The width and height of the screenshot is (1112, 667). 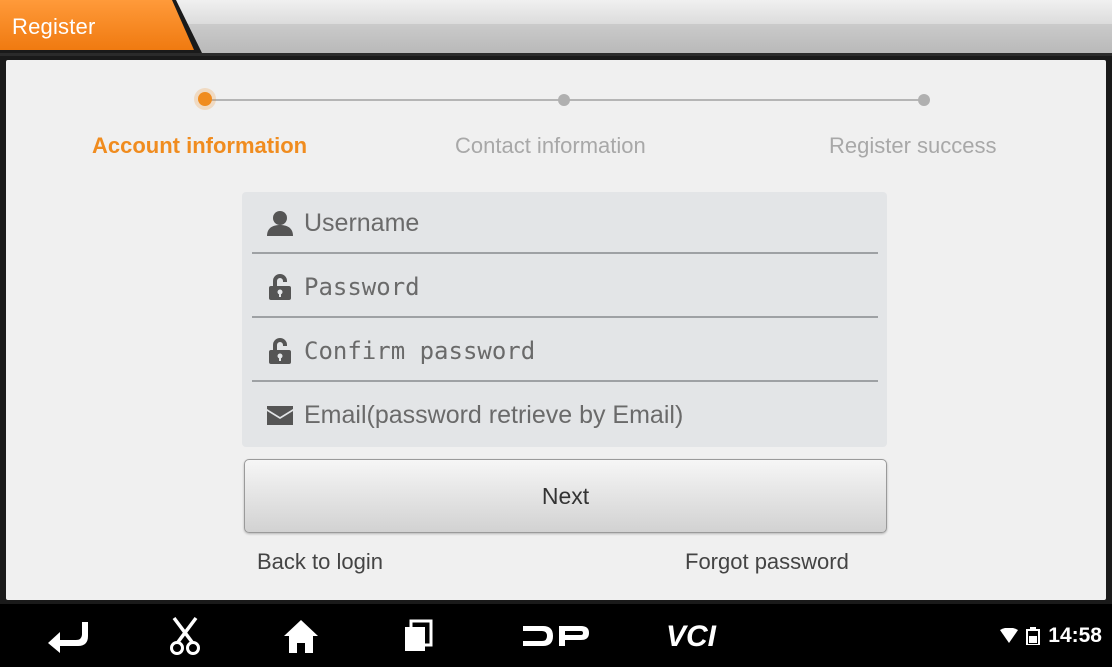 I want to click on email-field, so click(x=565, y=415).